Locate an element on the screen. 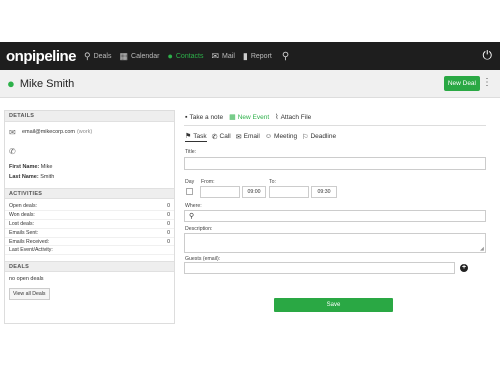 This screenshot has height=375, width=500. task-icon: ⚑ is located at coordinates (188, 136).